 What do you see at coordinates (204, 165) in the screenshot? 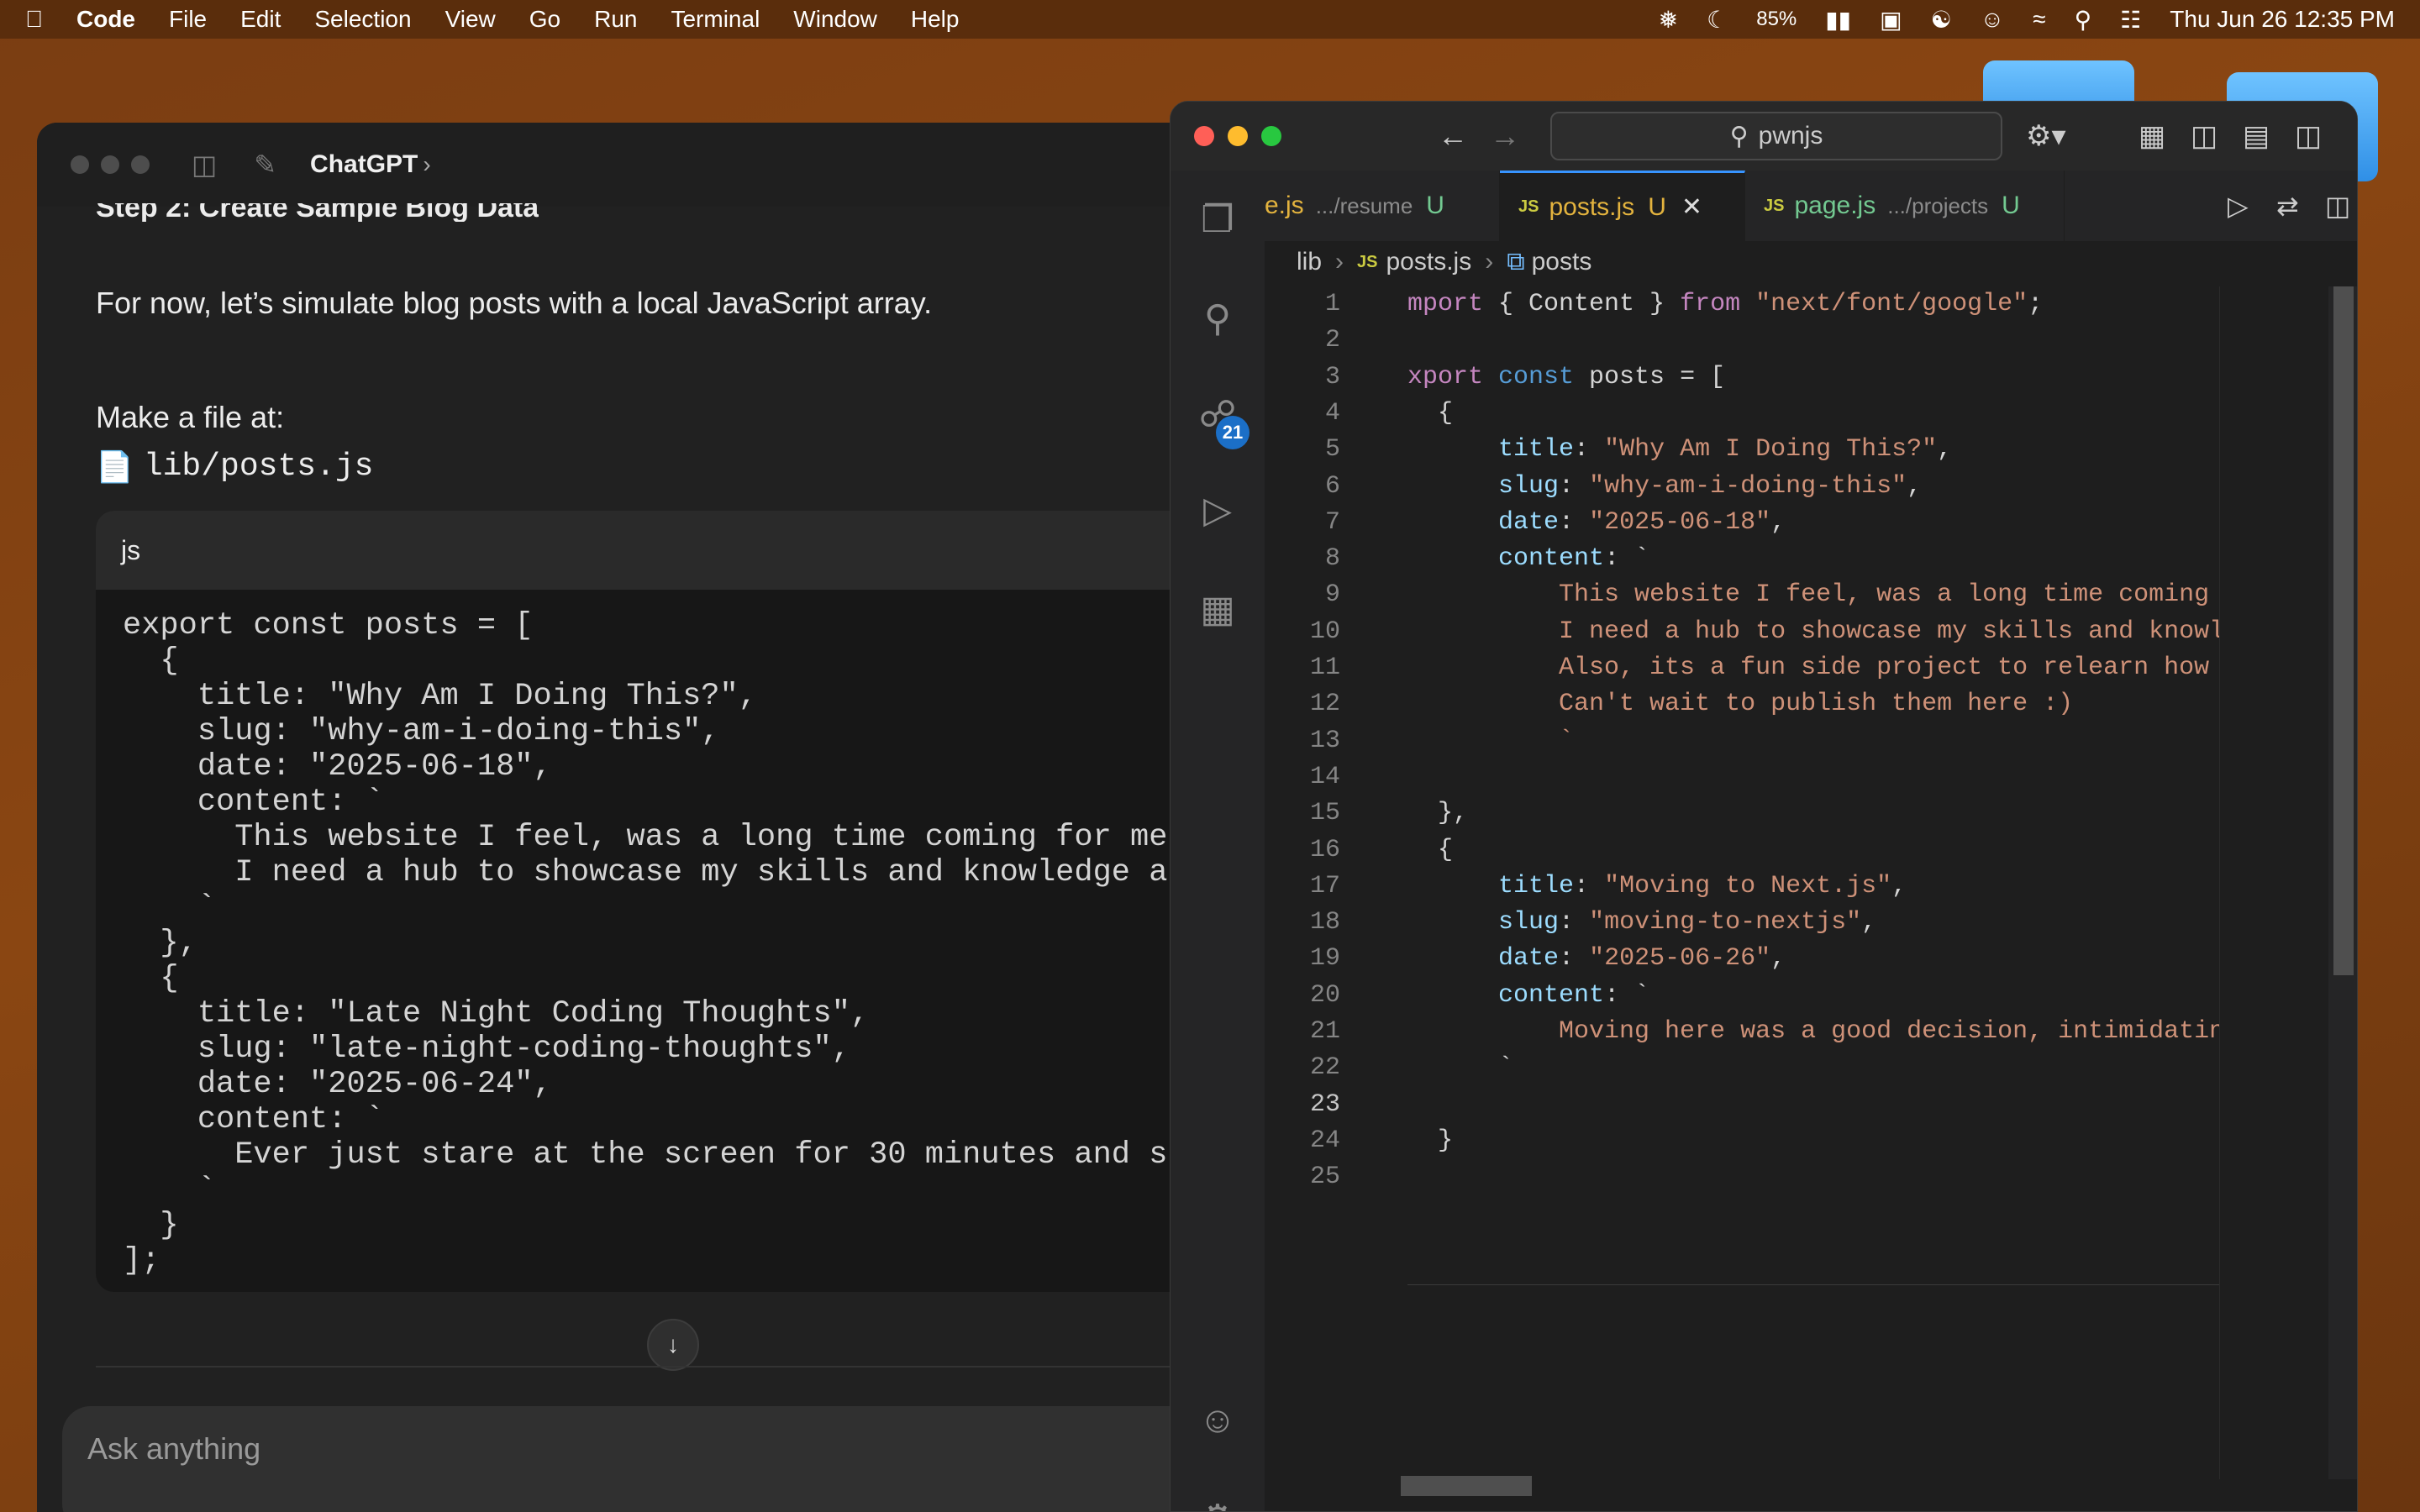
I see `sidebar-toggle-icon: ◫` at bounding box center [204, 165].